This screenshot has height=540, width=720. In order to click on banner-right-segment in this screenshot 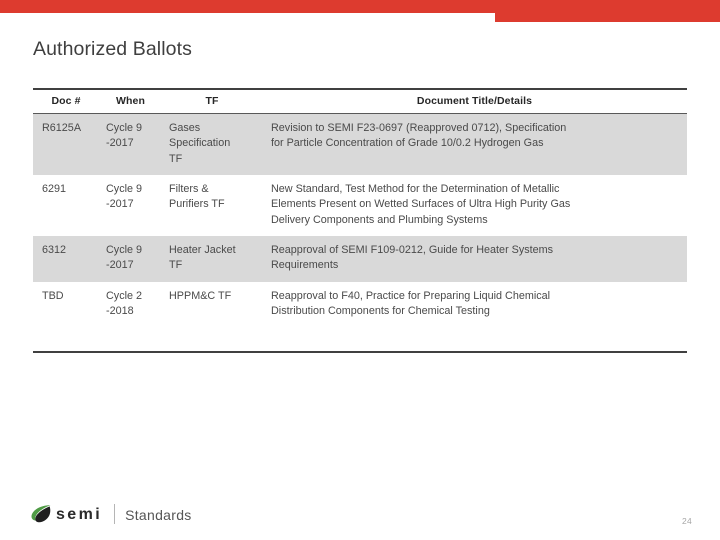, I will do `click(601, 11)`.